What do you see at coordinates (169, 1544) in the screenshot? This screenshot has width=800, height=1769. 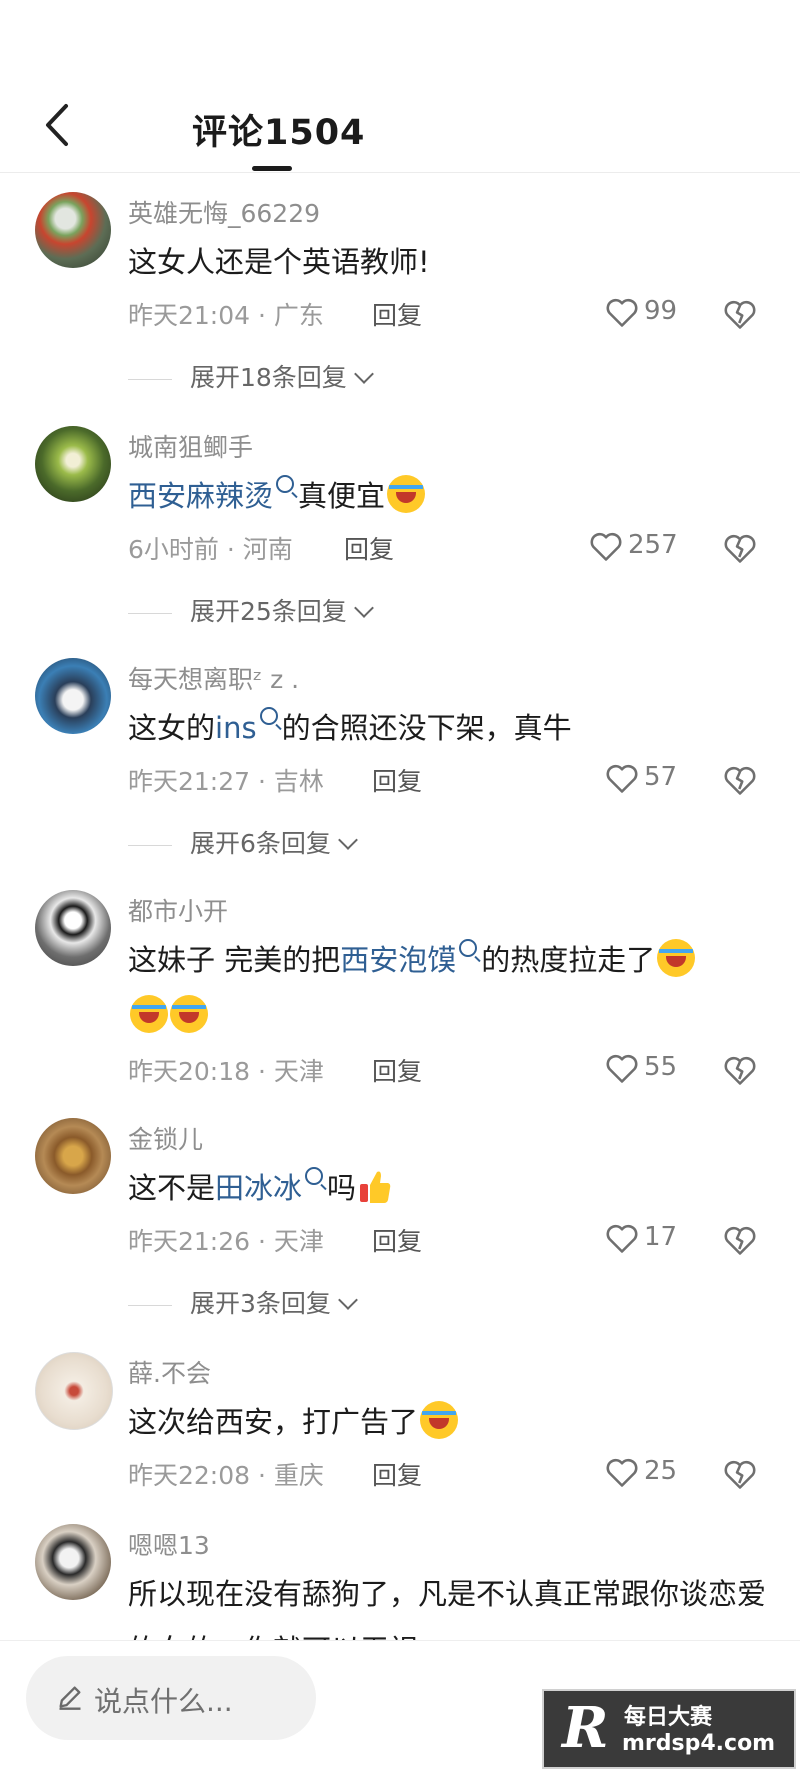 I see `comment-username: 嗯嗯13` at bounding box center [169, 1544].